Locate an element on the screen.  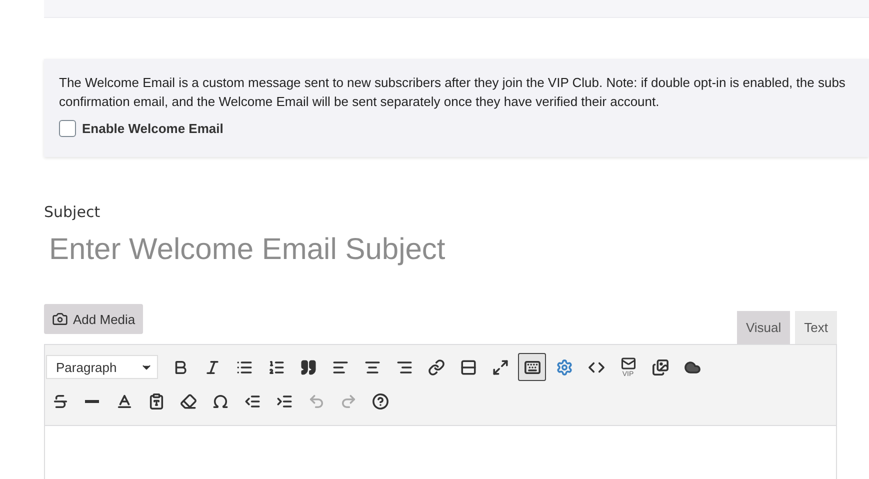
keyboard-icon is located at coordinates (532, 367).